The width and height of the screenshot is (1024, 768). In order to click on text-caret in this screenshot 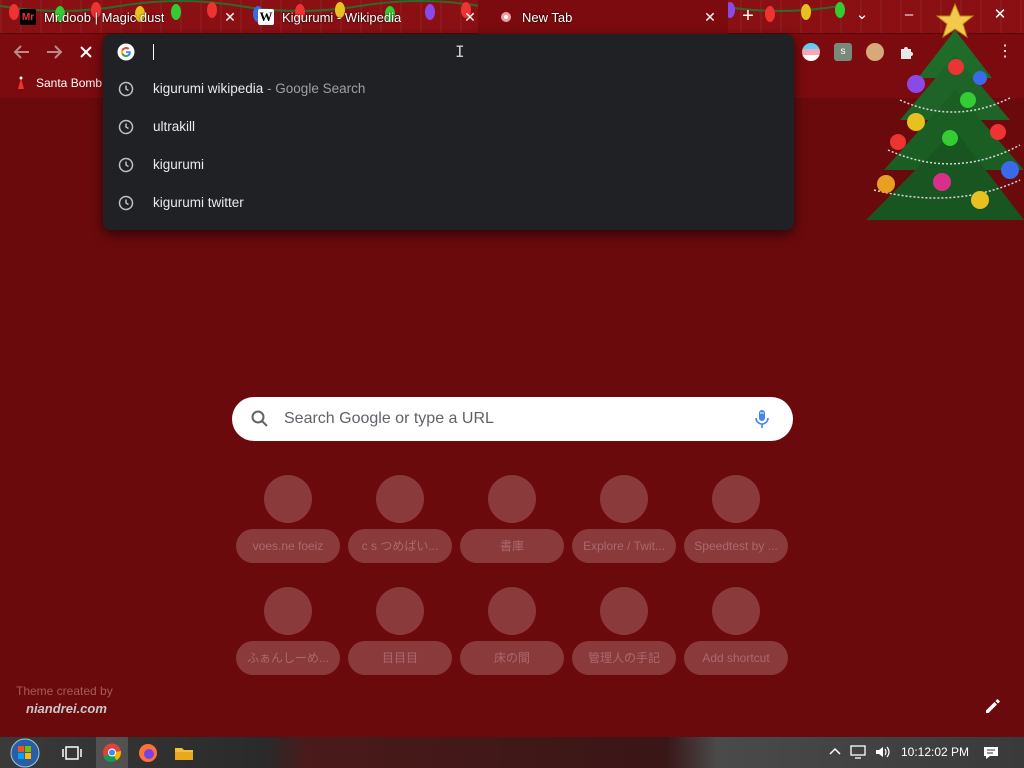, I will do `click(153, 52)`.